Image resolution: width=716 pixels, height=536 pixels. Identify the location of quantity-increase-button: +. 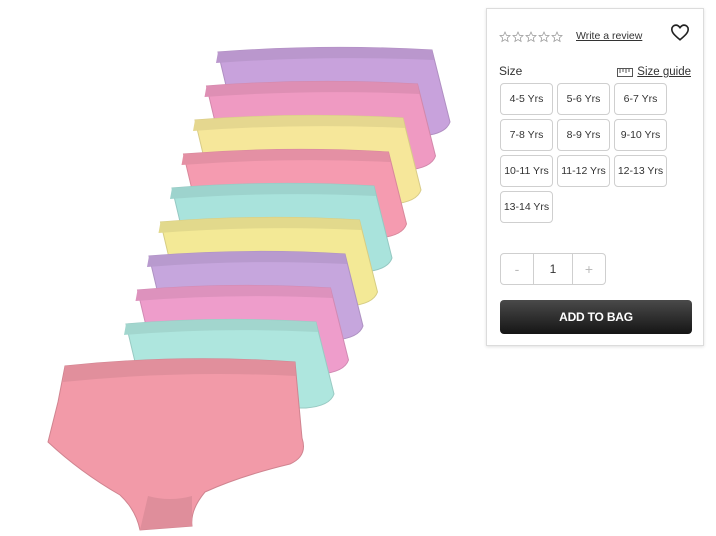
(589, 269).